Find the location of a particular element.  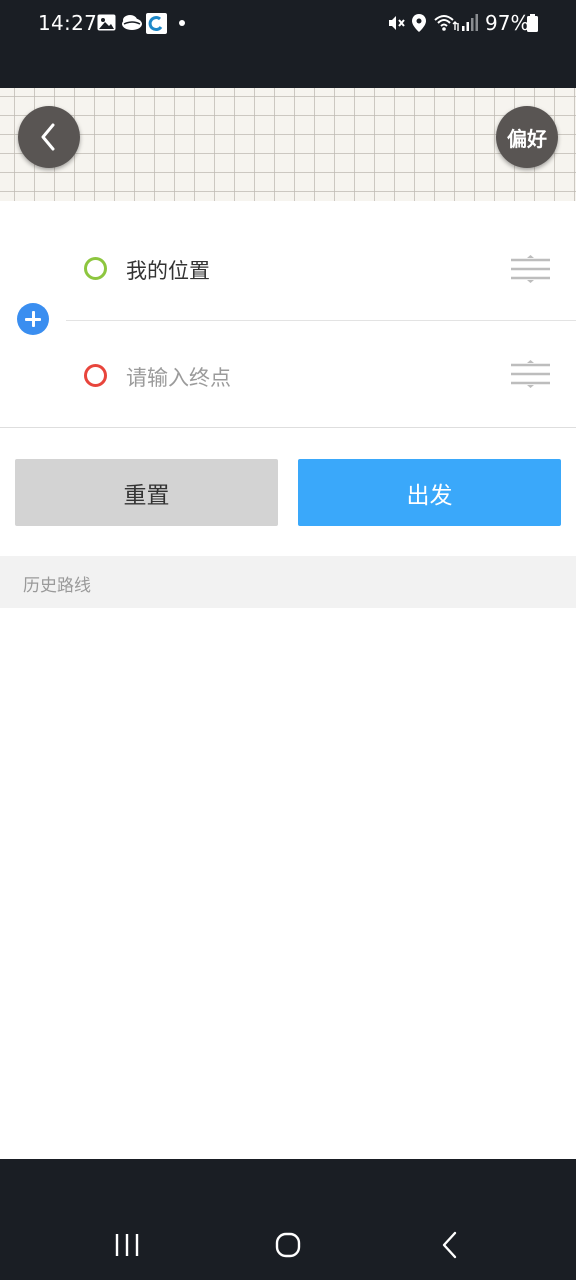

back-button is located at coordinates (49, 137).